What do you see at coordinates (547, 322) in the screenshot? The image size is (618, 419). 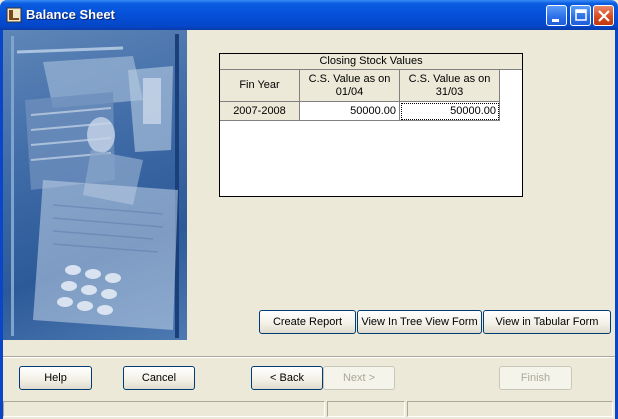 I see `tabular-view-button: View in Tabular Form` at bounding box center [547, 322].